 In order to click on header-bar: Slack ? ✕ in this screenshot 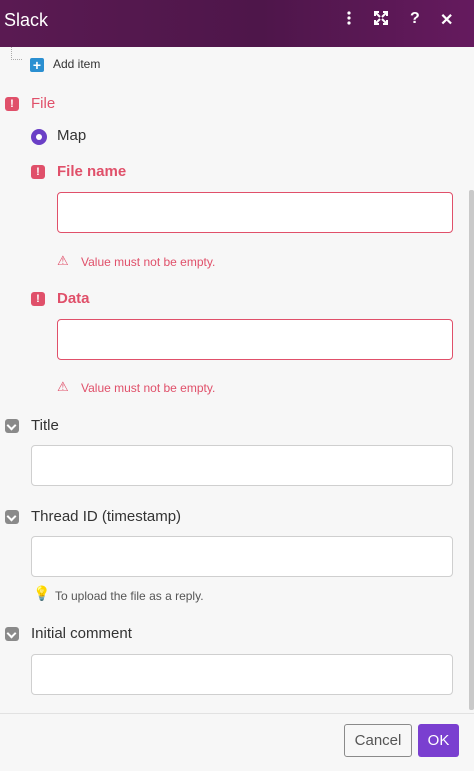, I will do `click(237, 23)`.